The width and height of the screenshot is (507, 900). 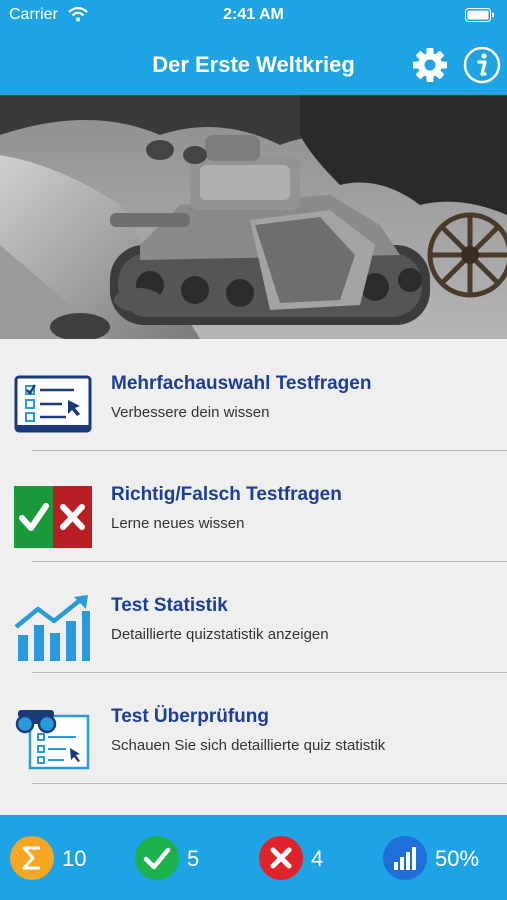 I want to click on gear-icon, so click(x=430, y=65).